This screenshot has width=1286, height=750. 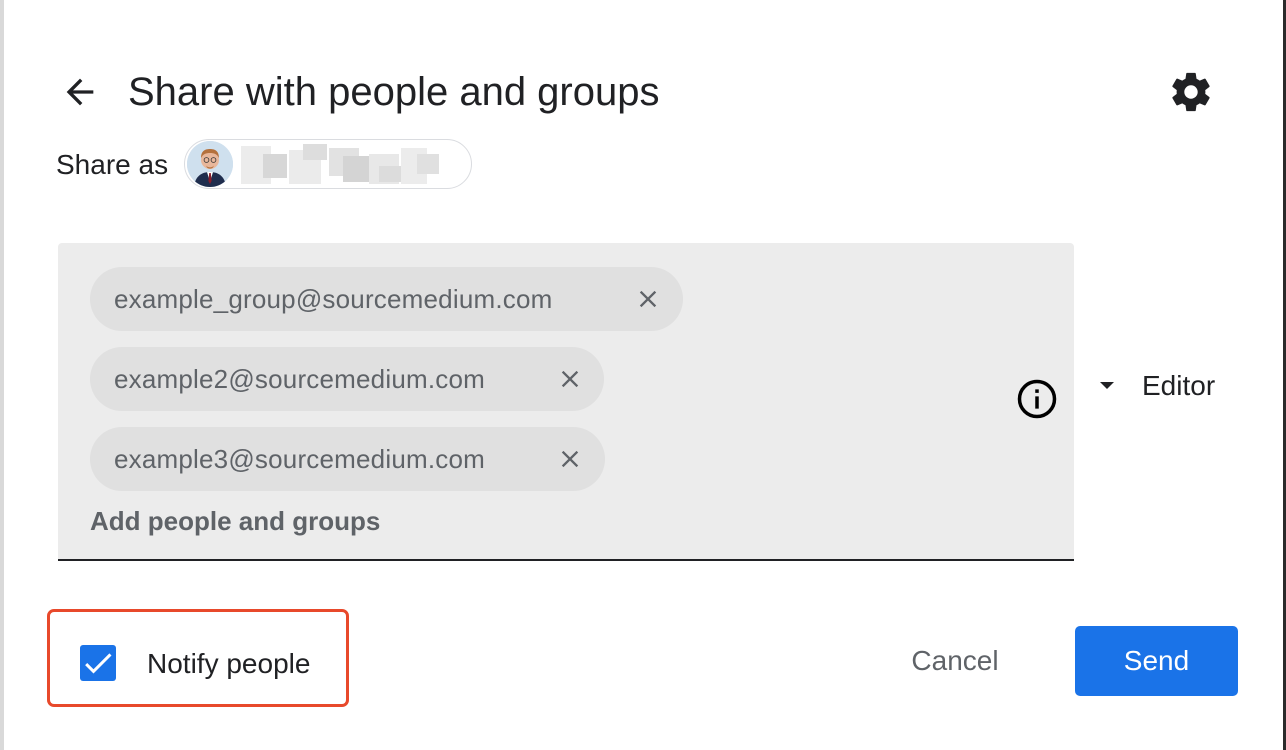 I want to click on info-icon, so click(x=1037, y=399).